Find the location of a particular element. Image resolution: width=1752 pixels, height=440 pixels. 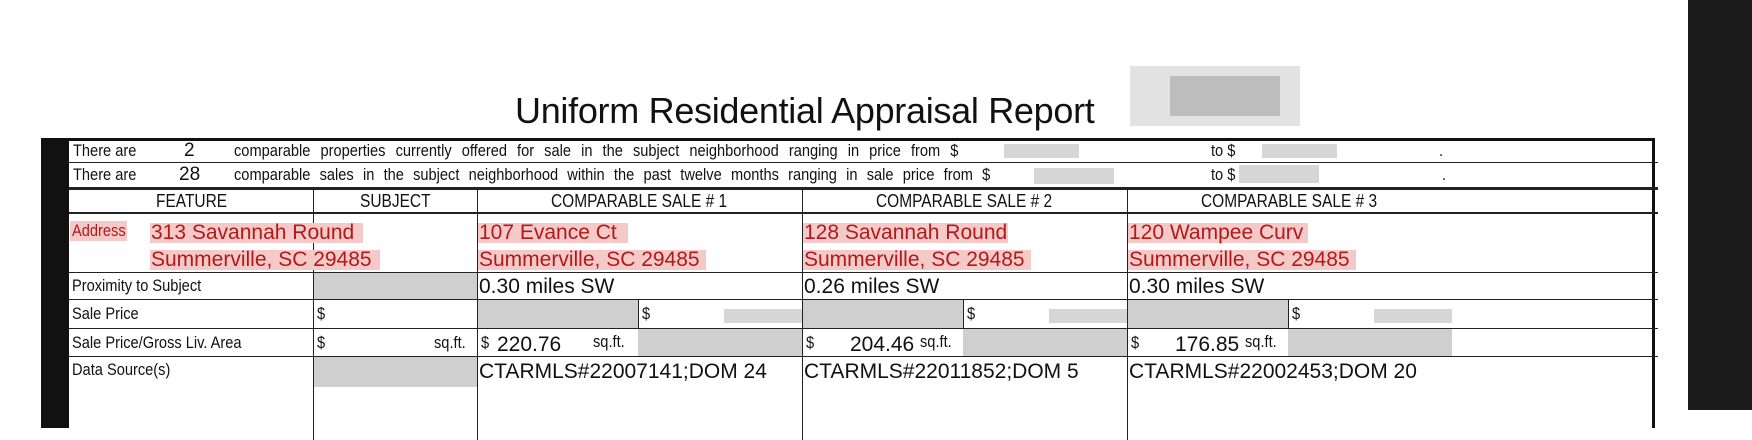

comp1-address-line1: 107 Evance Ct is located at coordinates (548, 232).